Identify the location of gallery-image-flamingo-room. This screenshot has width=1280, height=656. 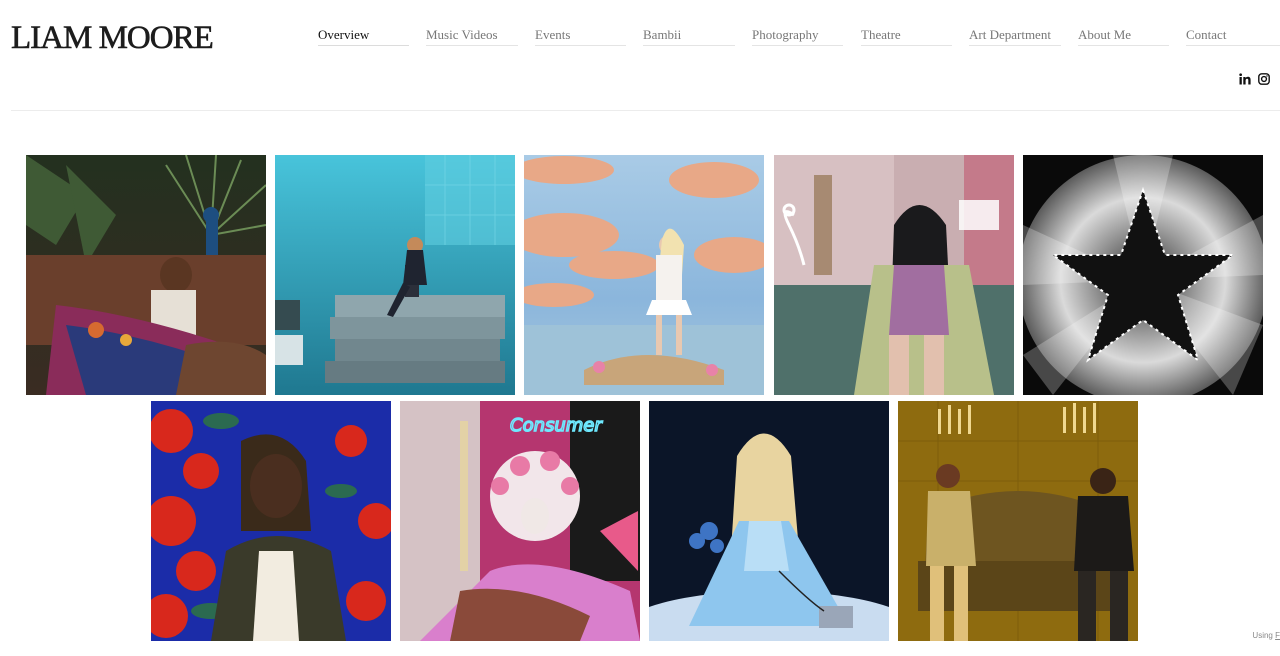
(894, 275).